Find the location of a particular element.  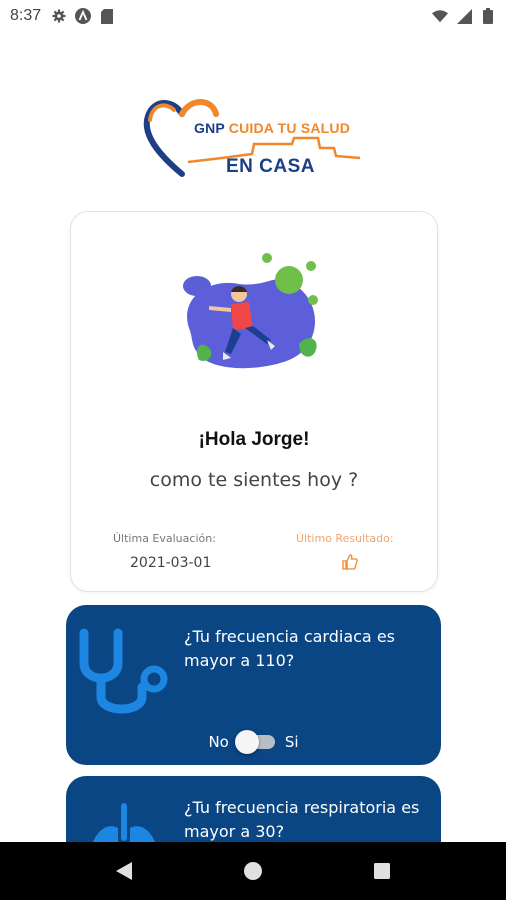

logo-tagline-text: CUIDA TU SALUD is located at coordinates (289, 128).